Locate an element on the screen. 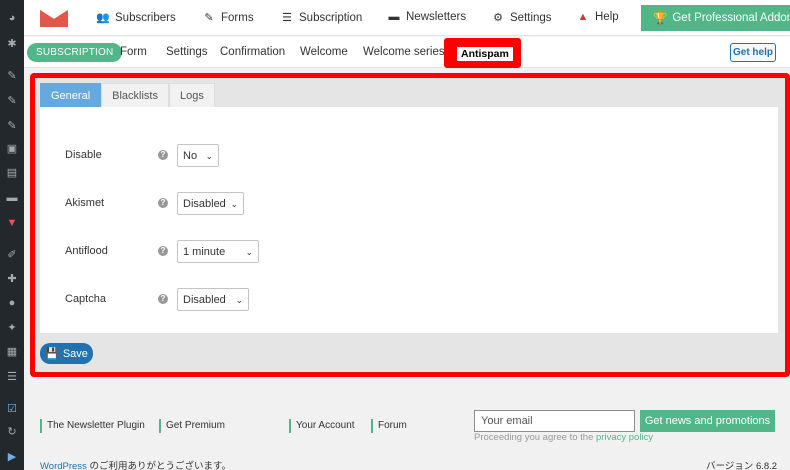  antiflood-value: 1 minute is located at coordinates (204, 251).